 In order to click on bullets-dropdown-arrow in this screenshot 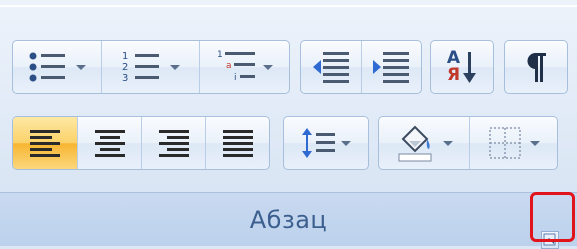, I will do `click(81, 67)`.